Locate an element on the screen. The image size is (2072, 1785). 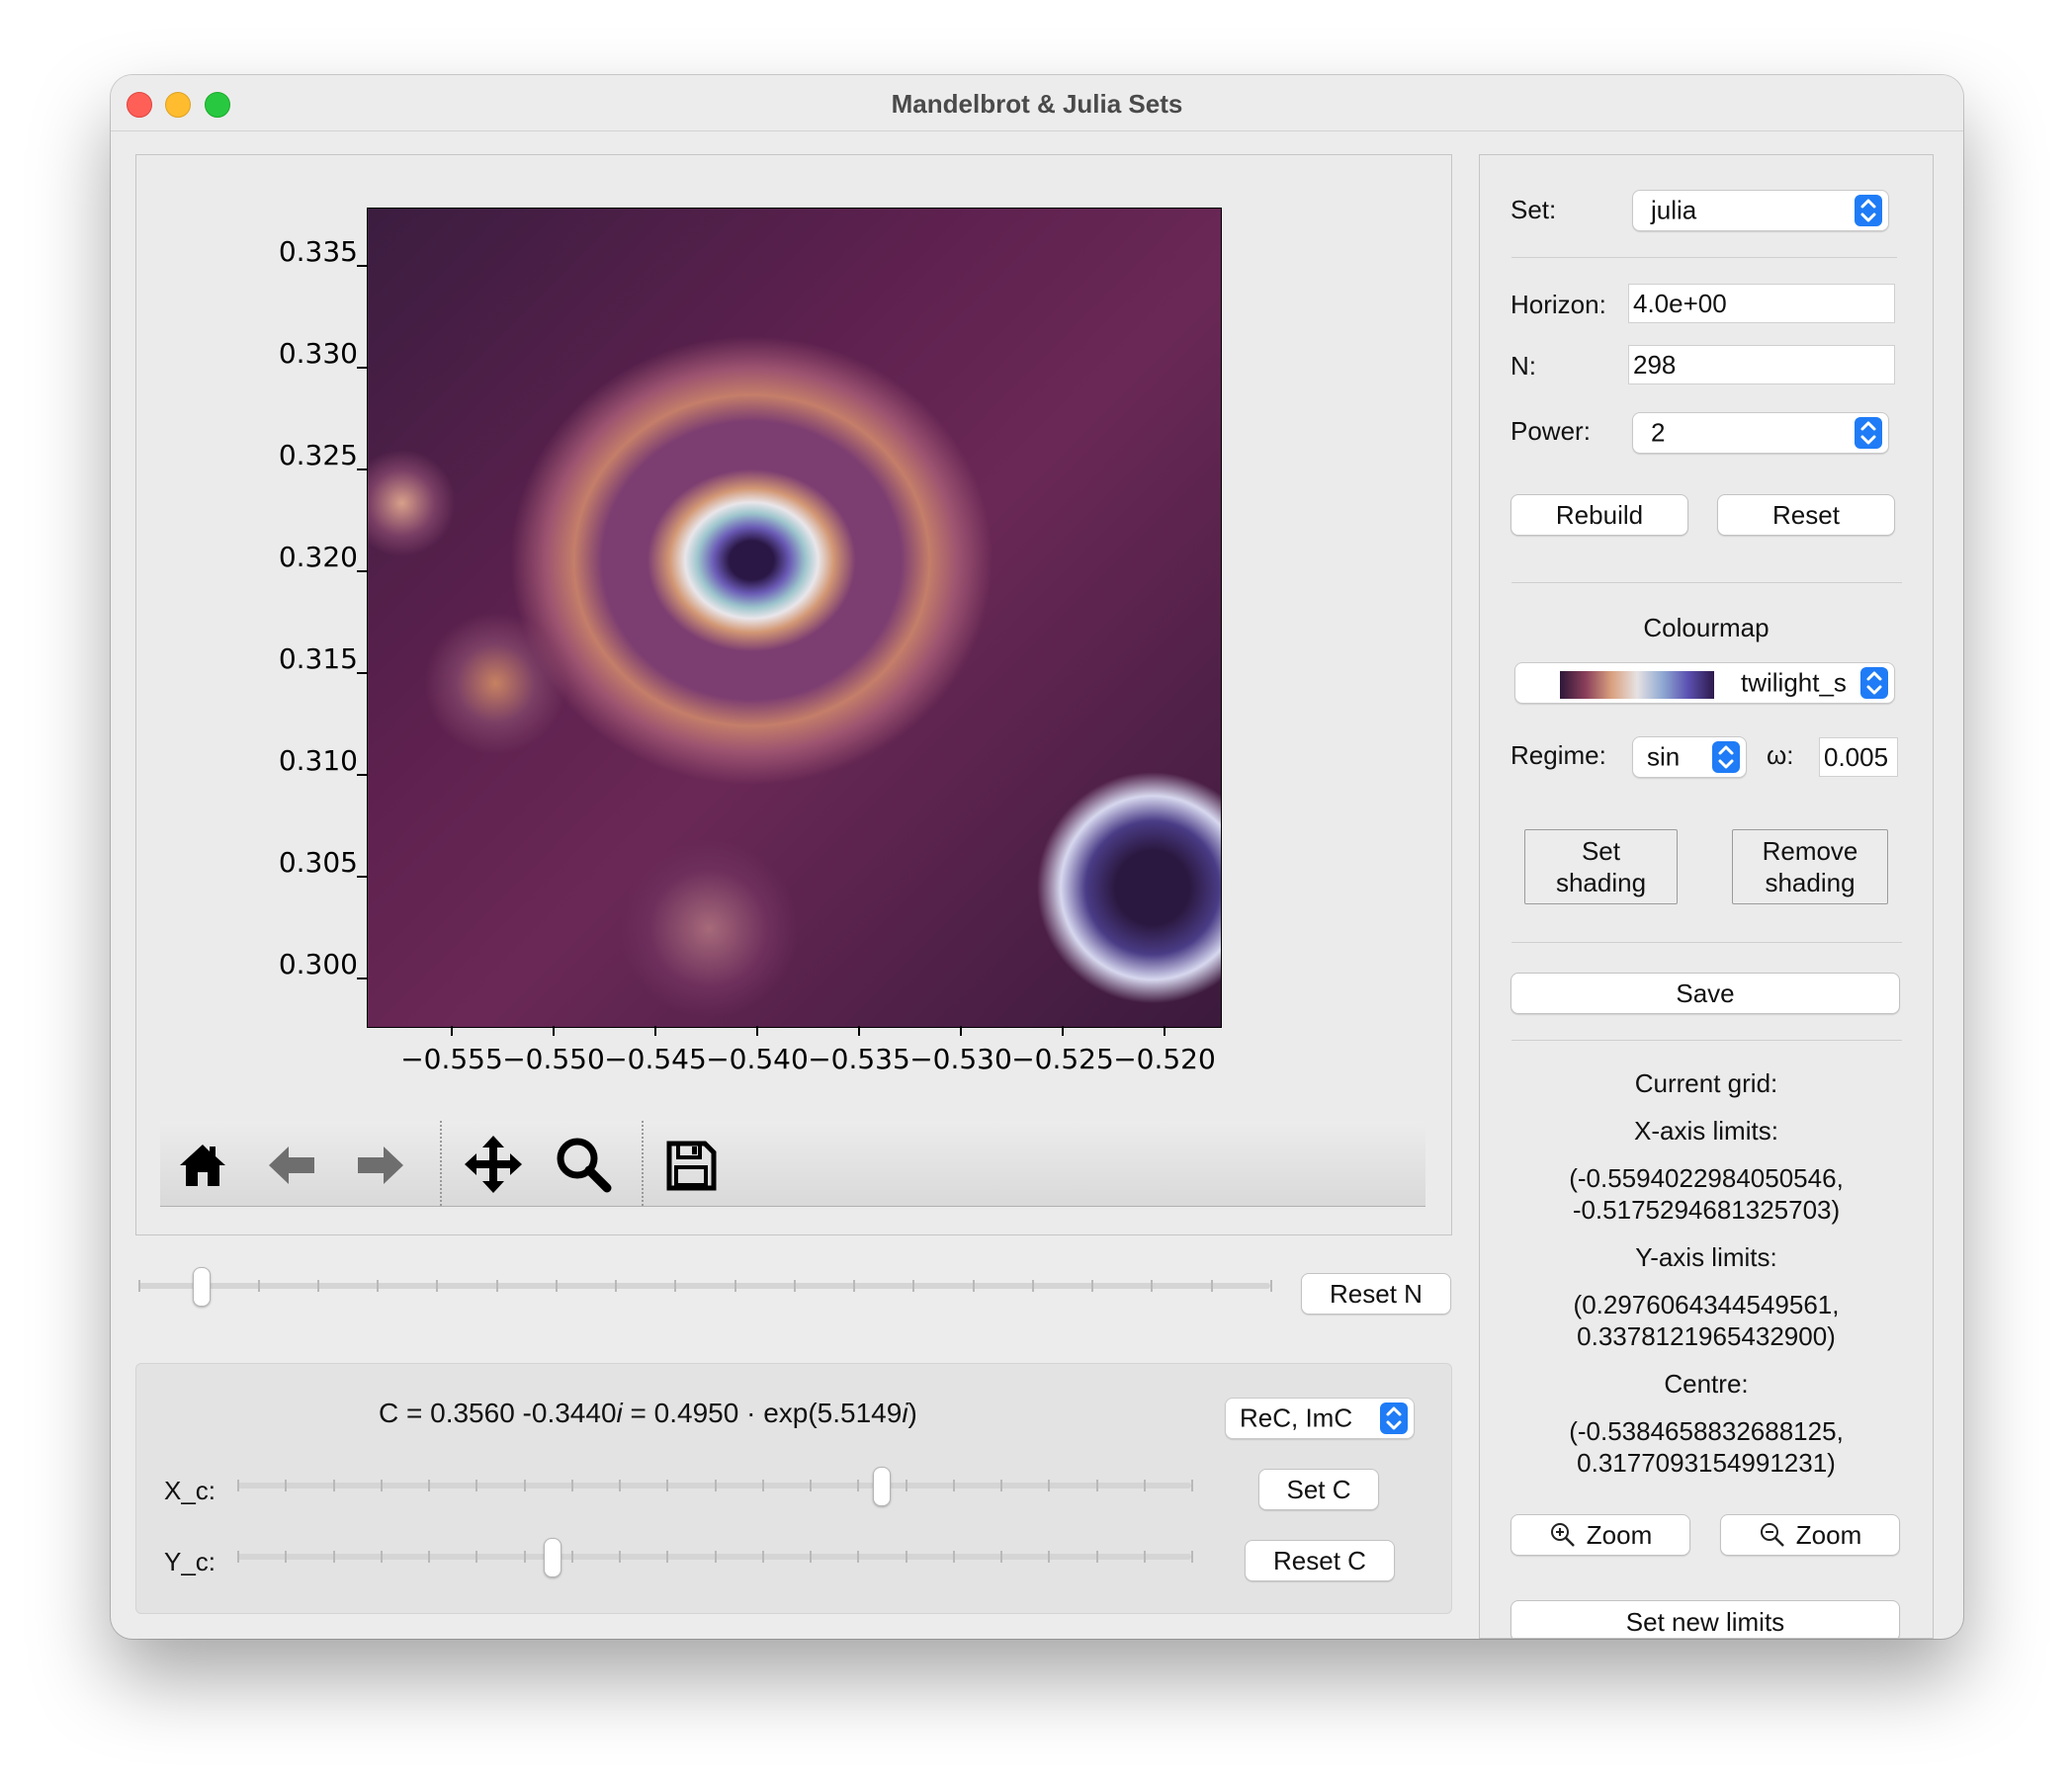
y-tick-label: 0.305 is located at coordinates (318, 862).